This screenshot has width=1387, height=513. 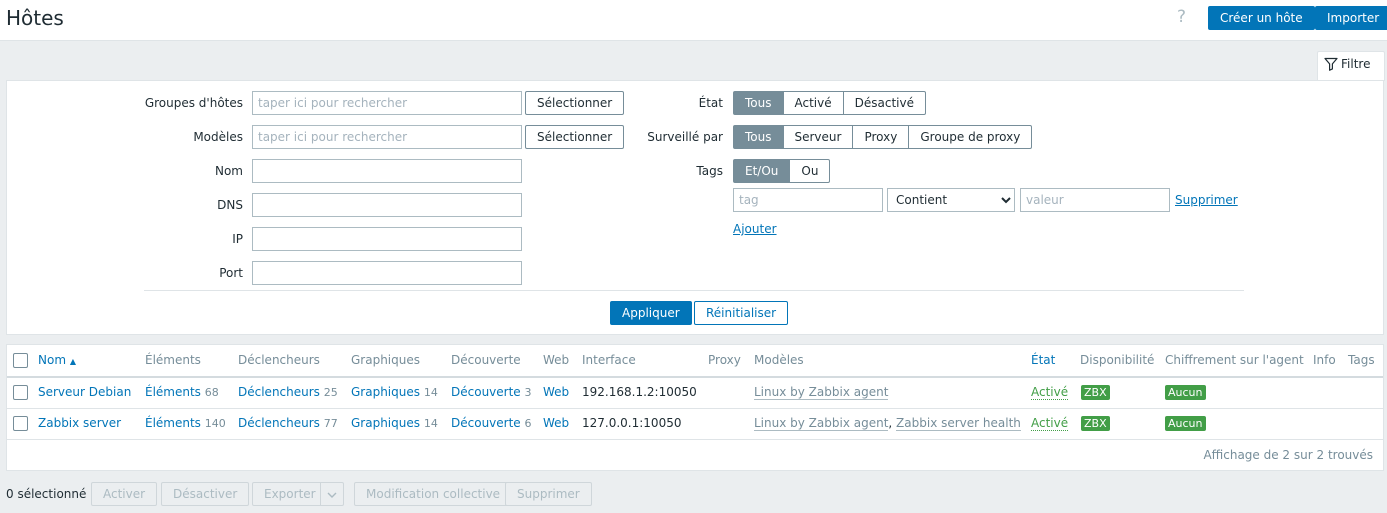 What do you see at coordinates (1181, 17) in the screenshot?
I see `help-icon: ?` at bounding box center [1181, 17].